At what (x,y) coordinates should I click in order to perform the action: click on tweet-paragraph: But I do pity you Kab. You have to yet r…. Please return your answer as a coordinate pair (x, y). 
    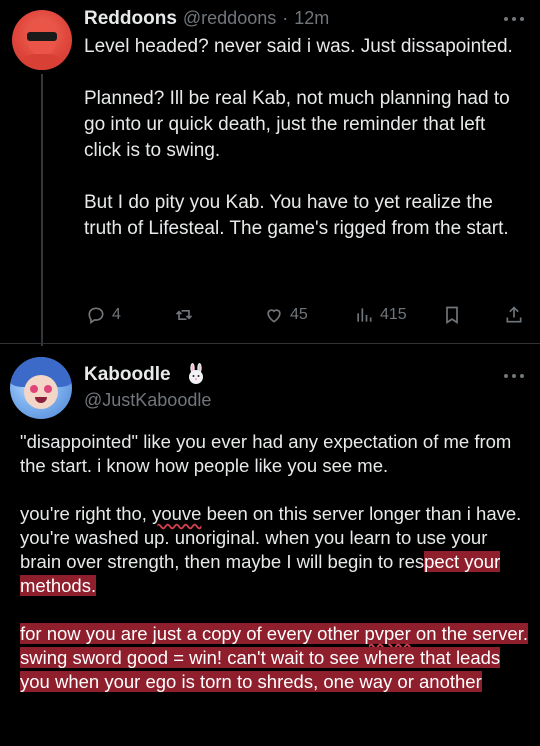
    Looking at the image, I should click on (296, 215).